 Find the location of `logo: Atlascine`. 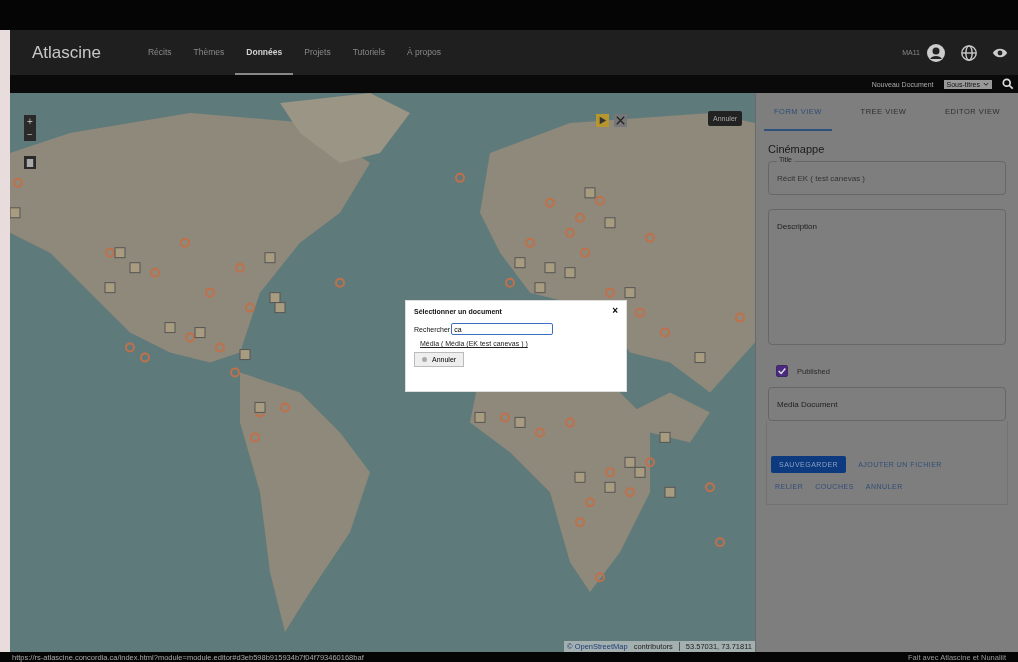

logo: Atlascine is located at coordinates (66, 52).